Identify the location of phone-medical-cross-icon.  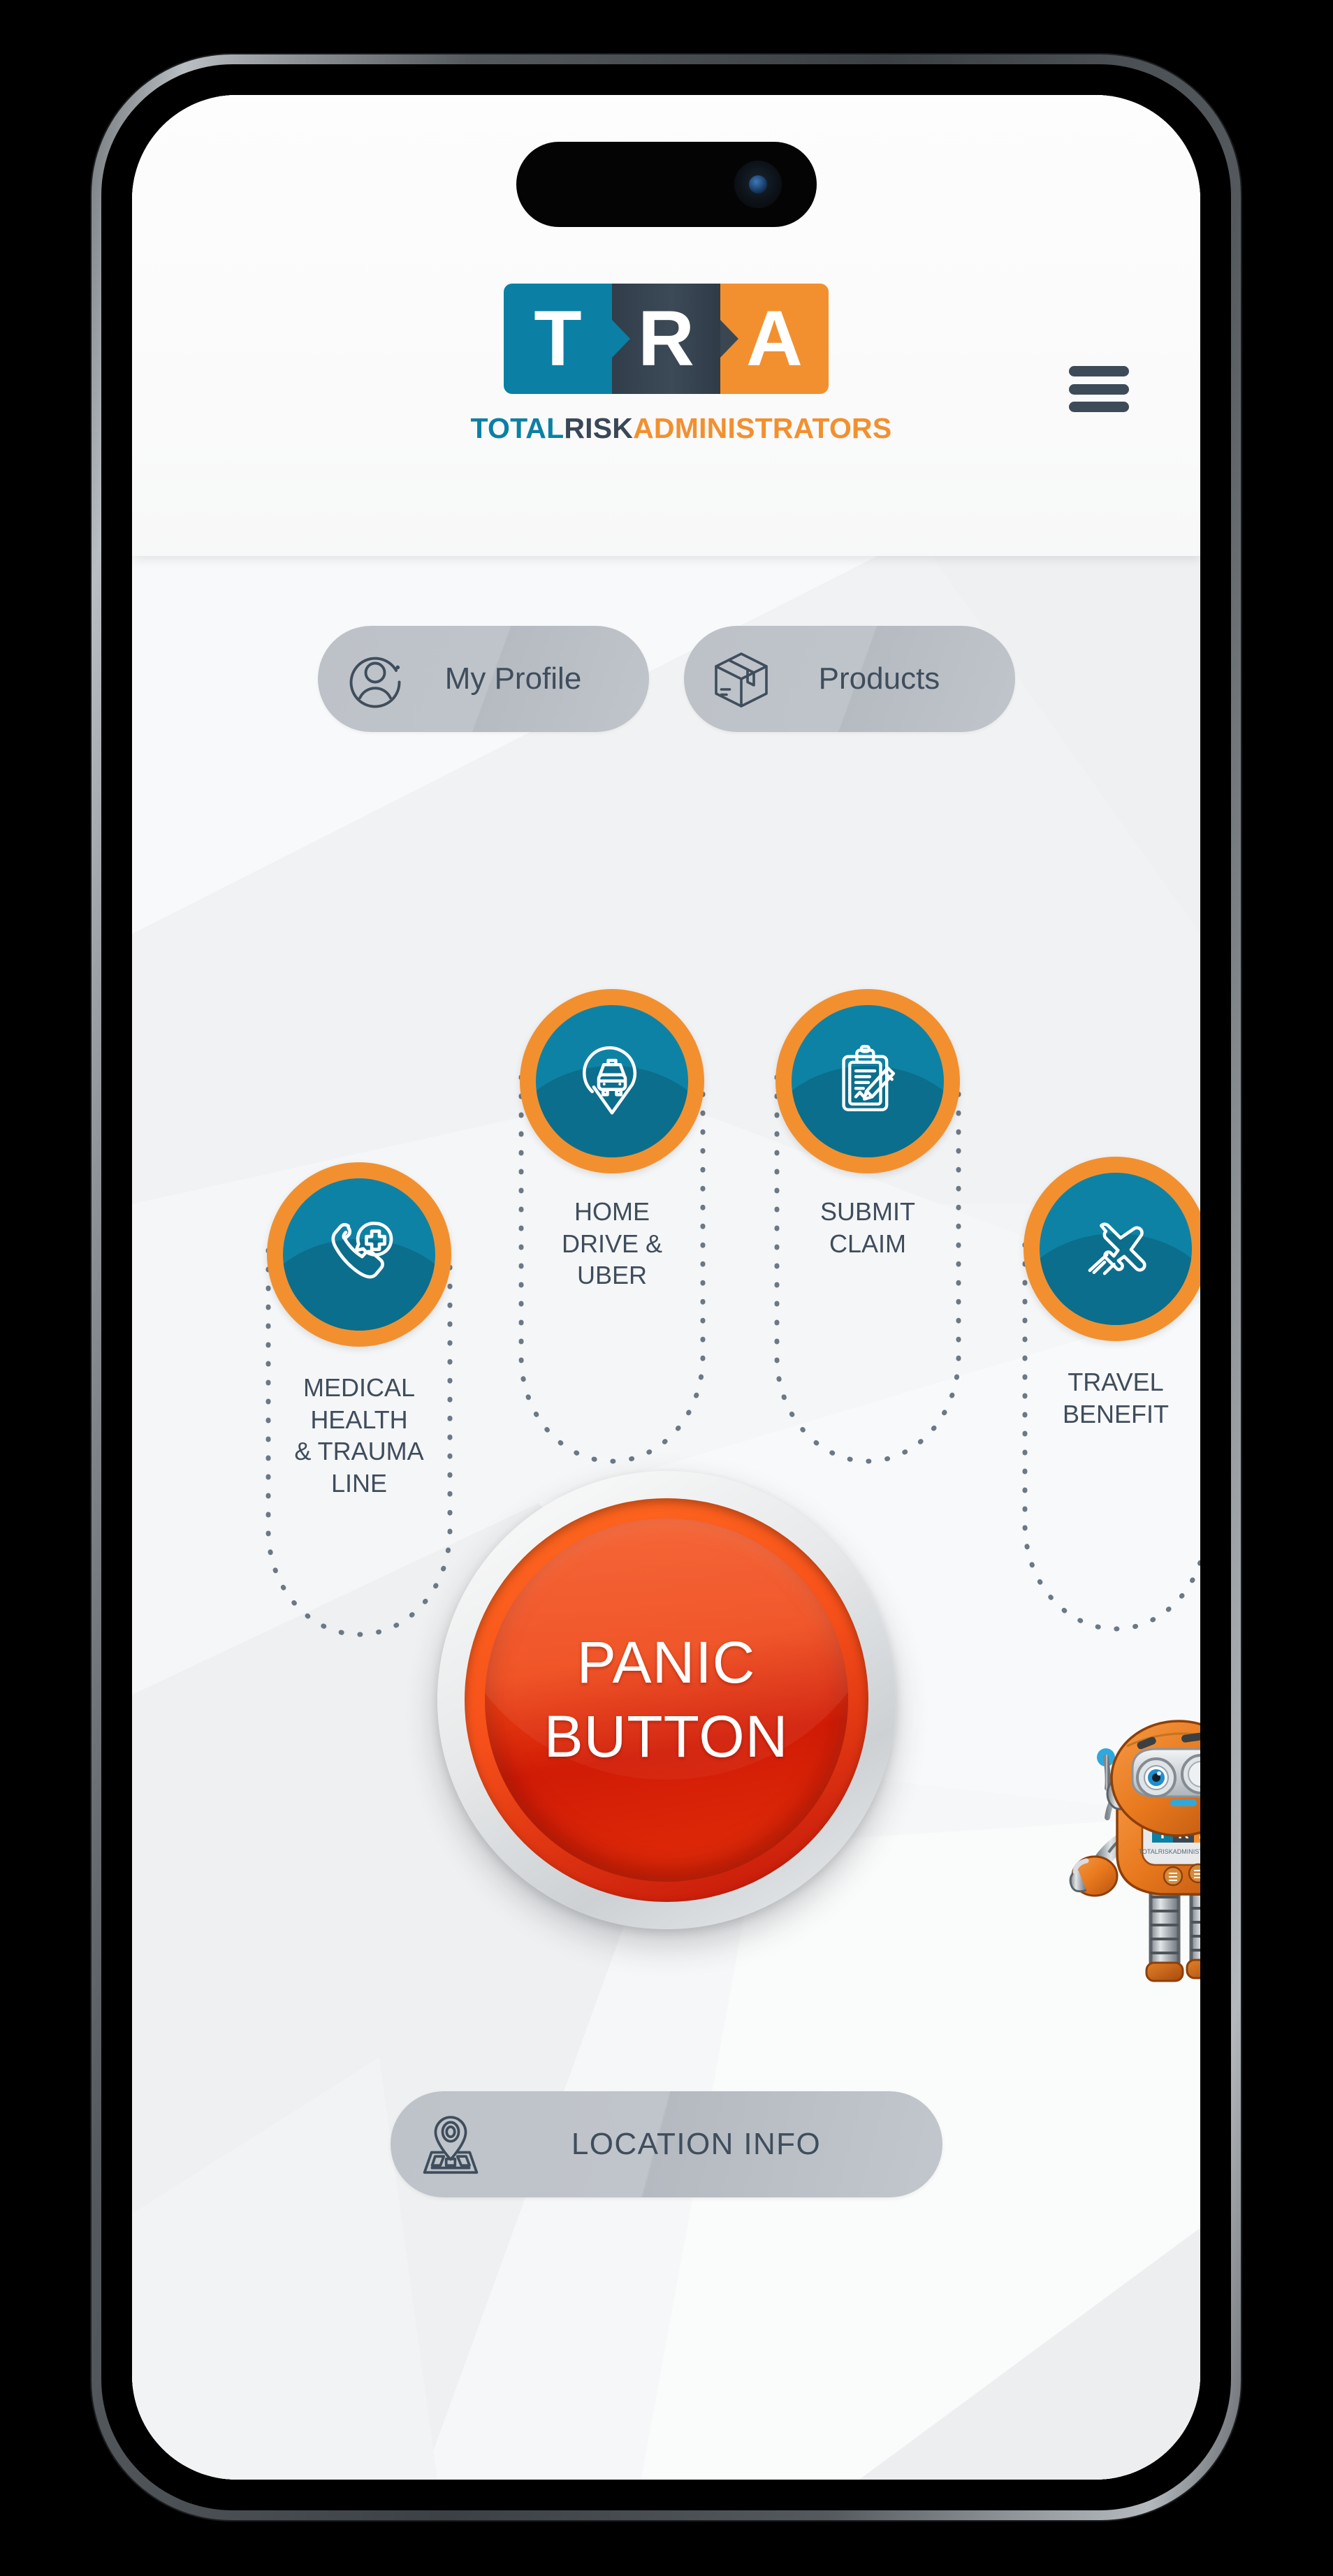
(359, 1254).